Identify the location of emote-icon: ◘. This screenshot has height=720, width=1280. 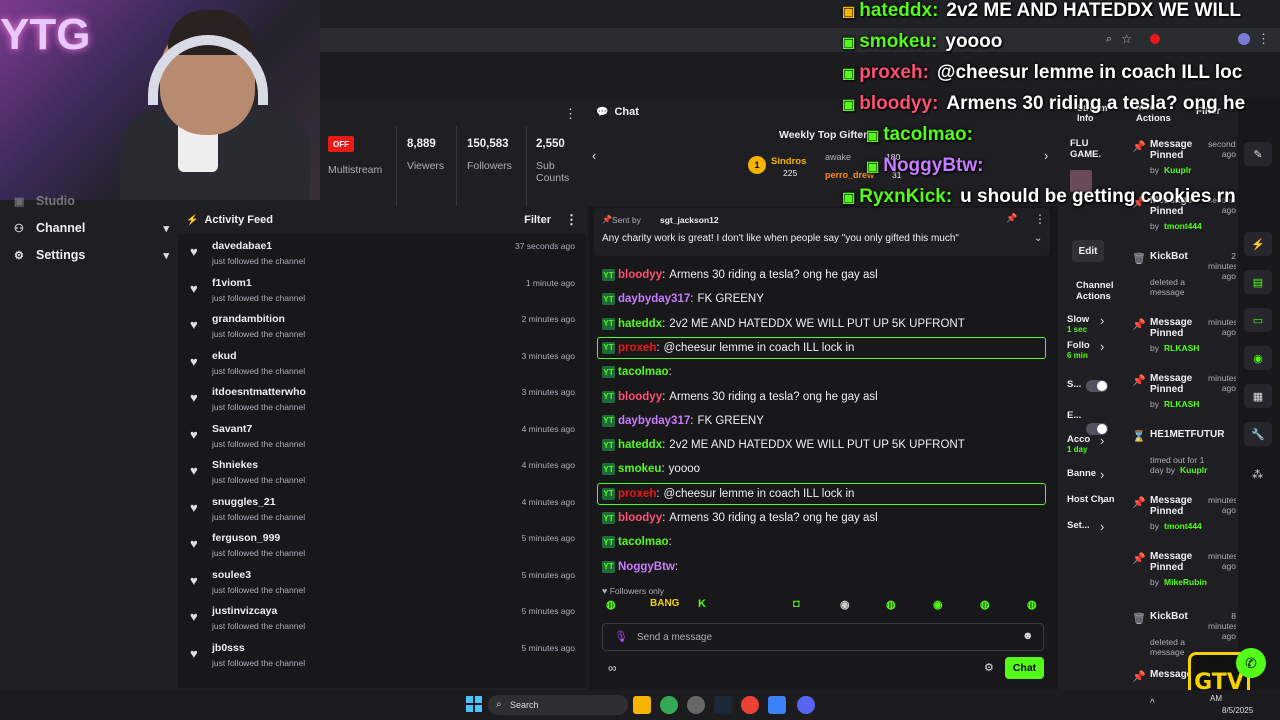
(796, 604).